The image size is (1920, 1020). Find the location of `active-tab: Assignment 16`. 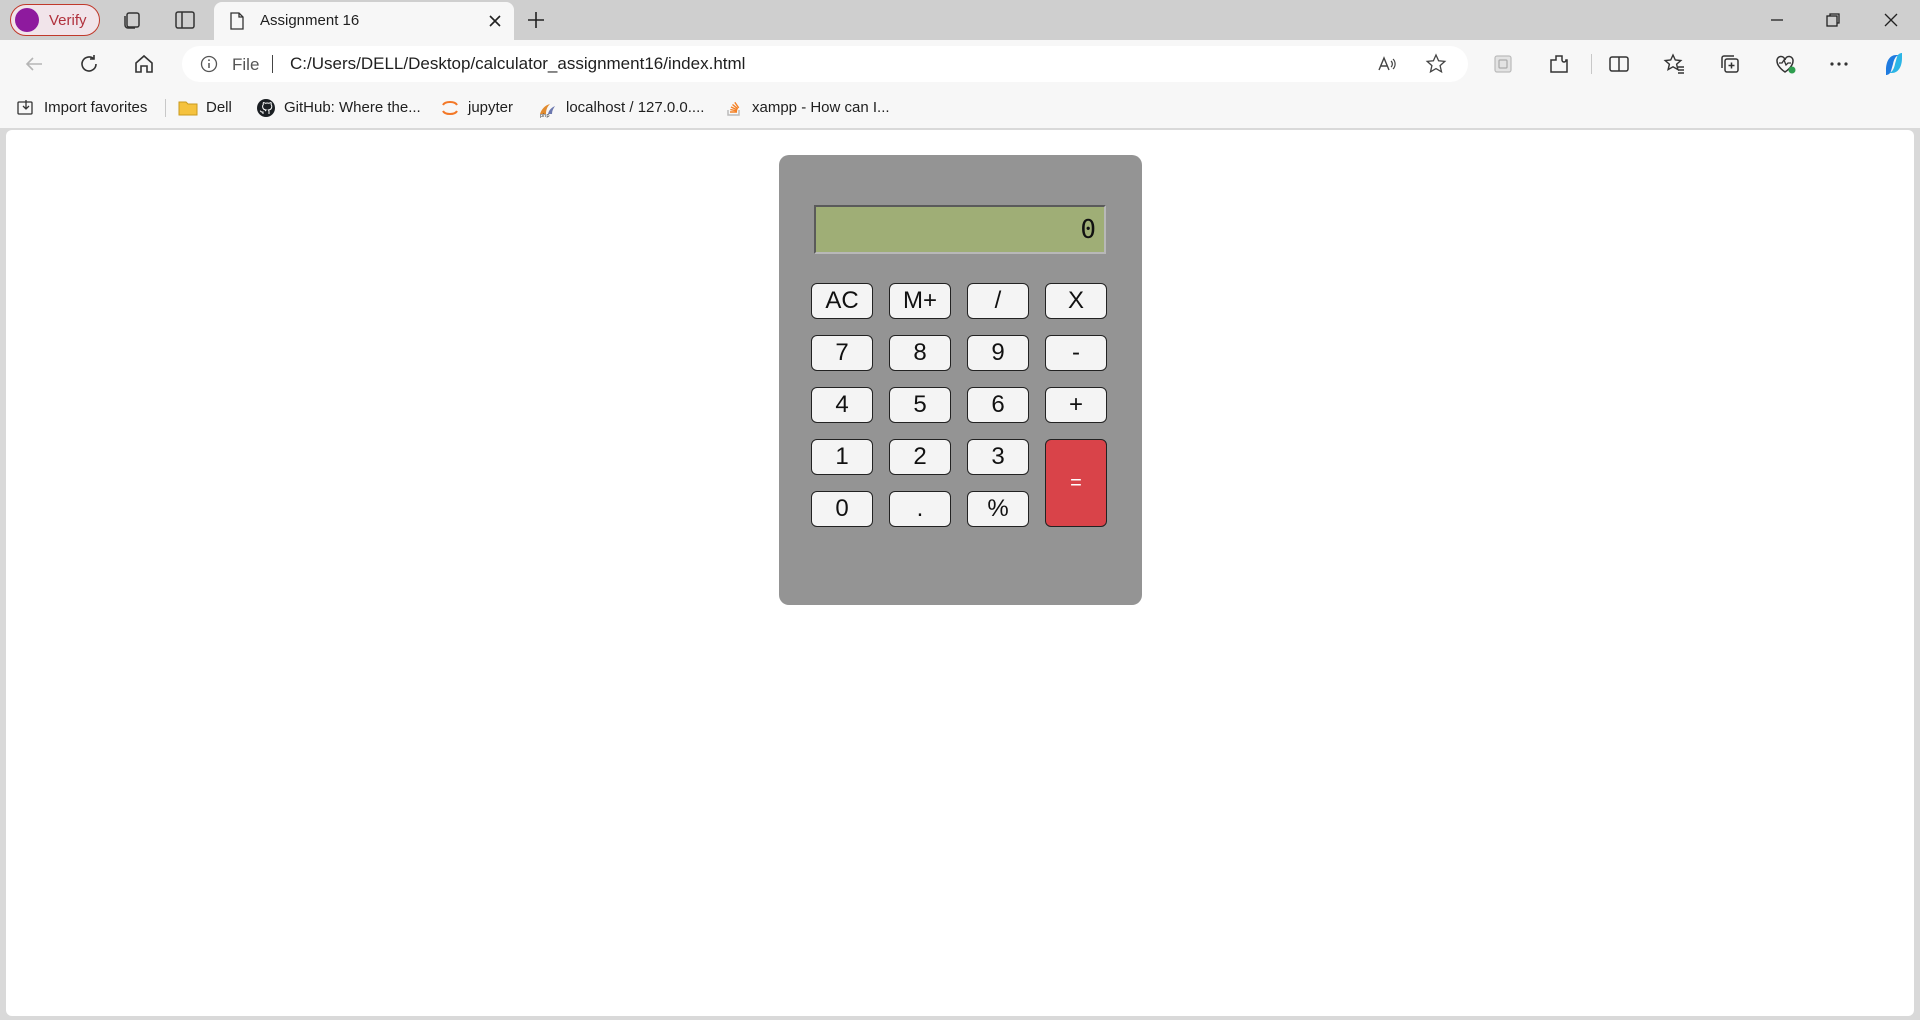

active-tab: Assignment 16 is located at coordinates (364, 21).